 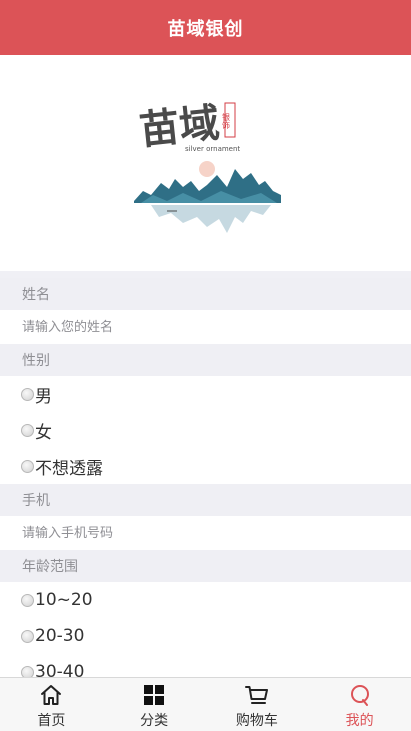 What do you see at coordinates (256, 695) in the screenshot?
I see `cart-icon` at bounding box center [256, 695].